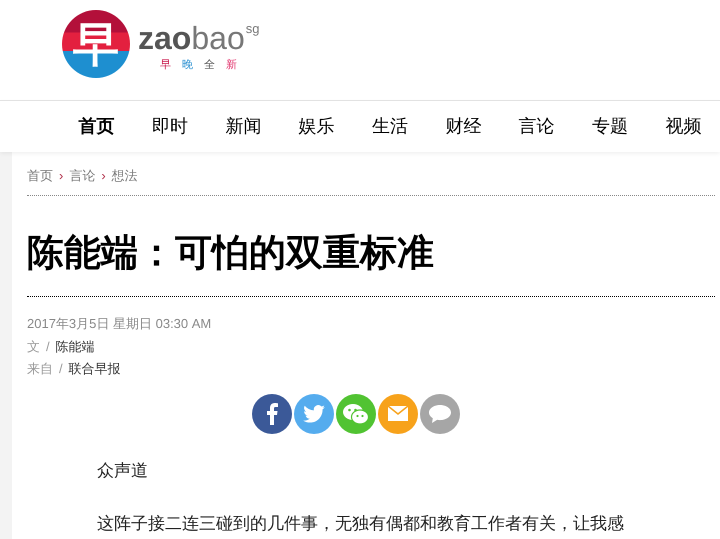 The width and height of the screenshot is (720, 539). I want to click on meta-label: 来自, so click(40, 369).